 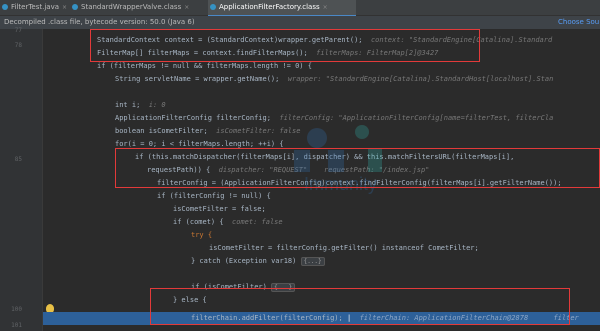 What do you see at coordinates (16, 309) in the screenshot?
I see `line-number: 100` at bounding box center [16, 309].